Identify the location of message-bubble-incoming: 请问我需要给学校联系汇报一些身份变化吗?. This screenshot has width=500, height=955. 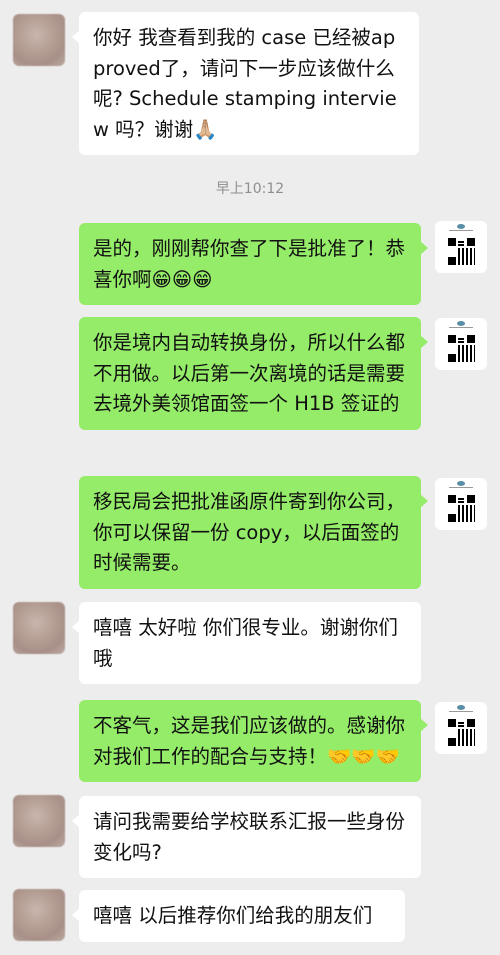
(246, 837).